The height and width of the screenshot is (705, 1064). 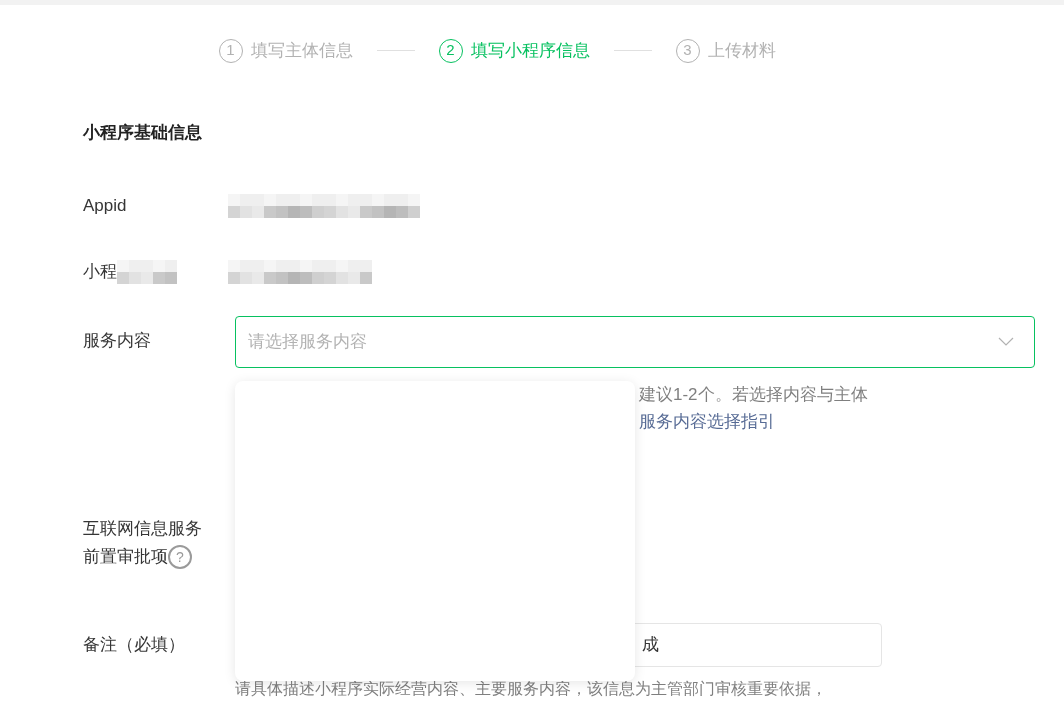 What do you see at coordinates (180, 556) in the screenshot?
I see `help-icon: ?` at bounding box center [180, 556].